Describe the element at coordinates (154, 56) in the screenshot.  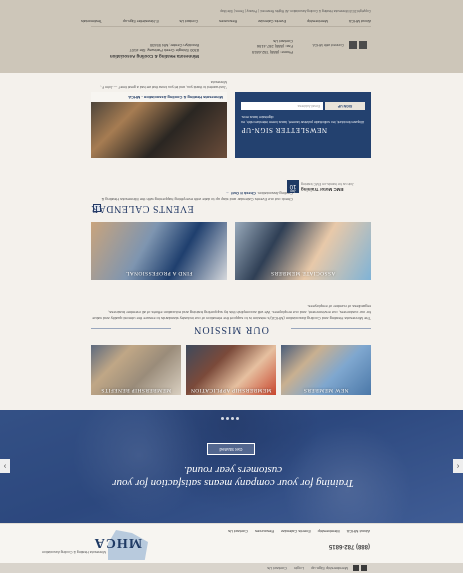
I see `footer-org-name: Minnesota Heating & Cooling Association` at that location.